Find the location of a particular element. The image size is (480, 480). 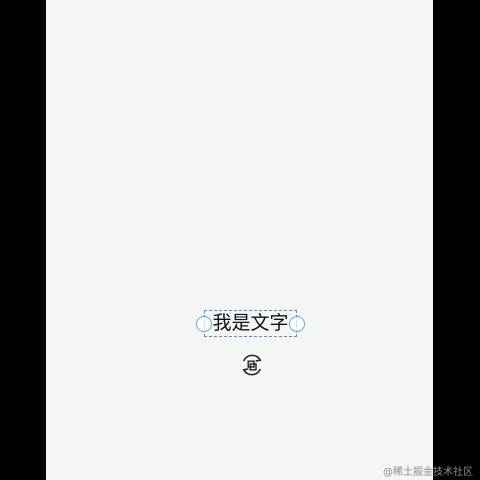

left-resize-handle is located at coordinates (204, 323).